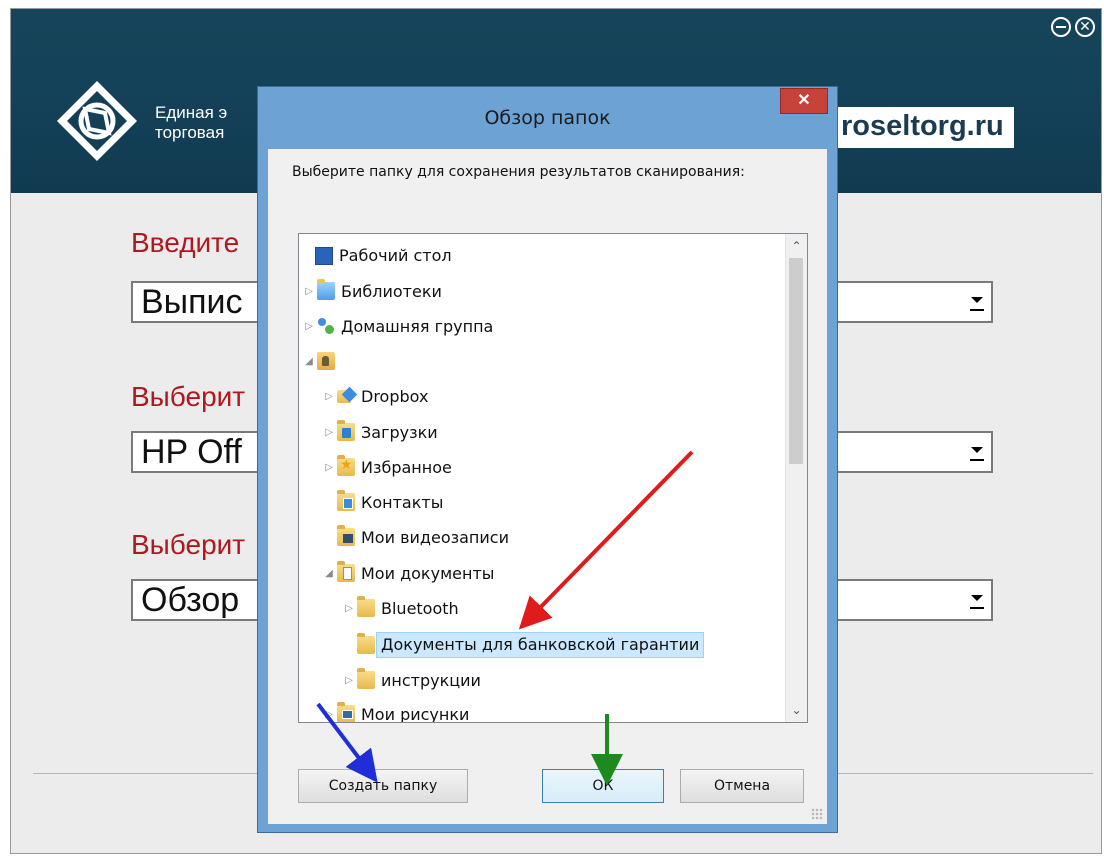 The image size is (1104, 856). What do you see at coordinates (346, 465) in the screenshot?
I see `favorites-folder-icon` at bounding box center [346, 465].